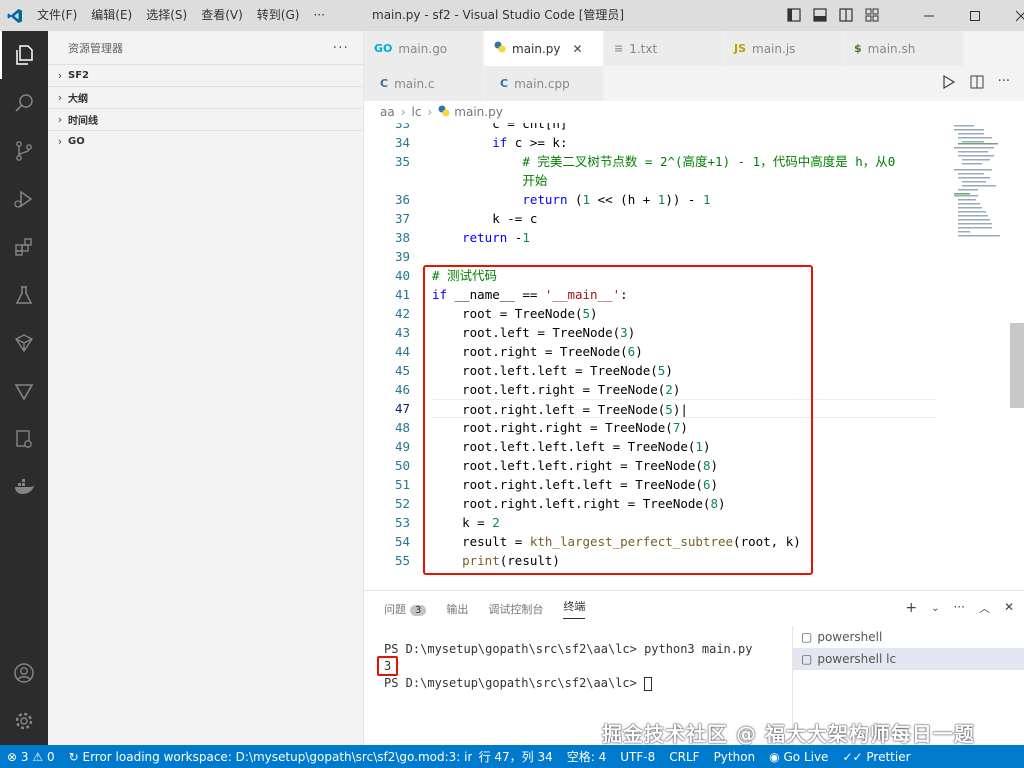  What do you see at coordinates (735, 757) in the screenshot?
I see `language-mode: Python` at bounding box center [735, 757].